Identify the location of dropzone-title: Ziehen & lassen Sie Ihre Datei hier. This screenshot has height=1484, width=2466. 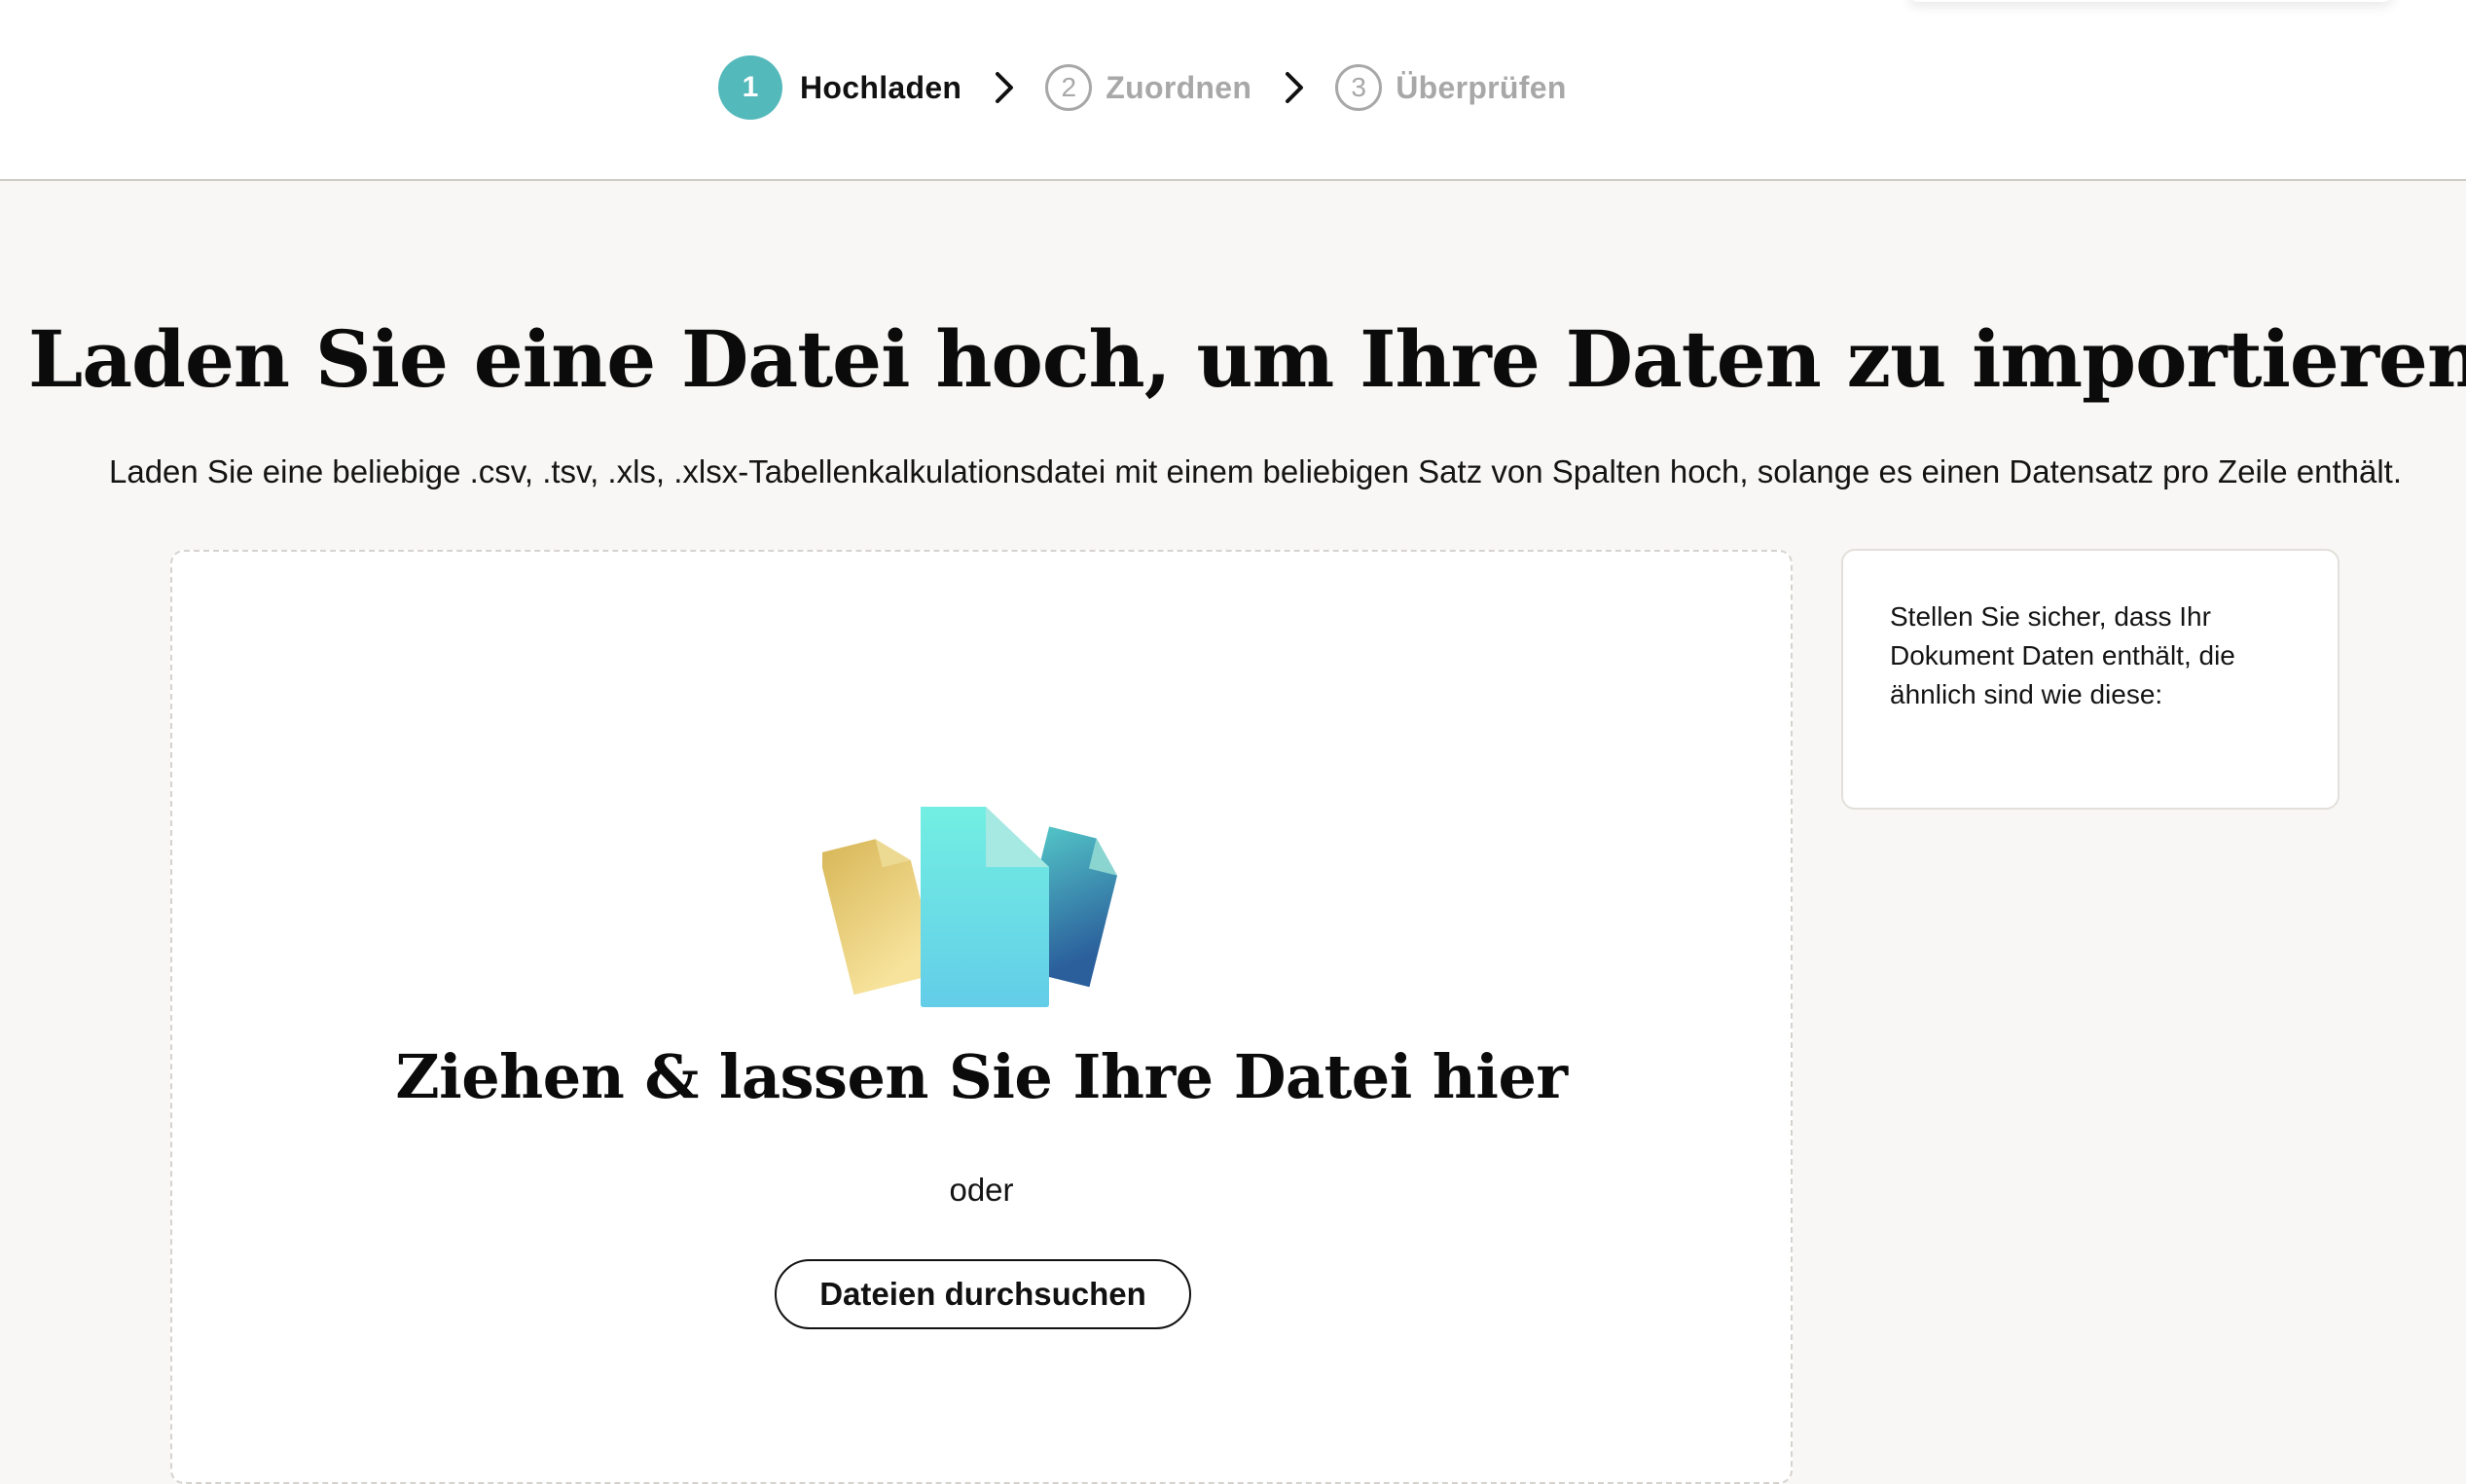
(981, 1077).